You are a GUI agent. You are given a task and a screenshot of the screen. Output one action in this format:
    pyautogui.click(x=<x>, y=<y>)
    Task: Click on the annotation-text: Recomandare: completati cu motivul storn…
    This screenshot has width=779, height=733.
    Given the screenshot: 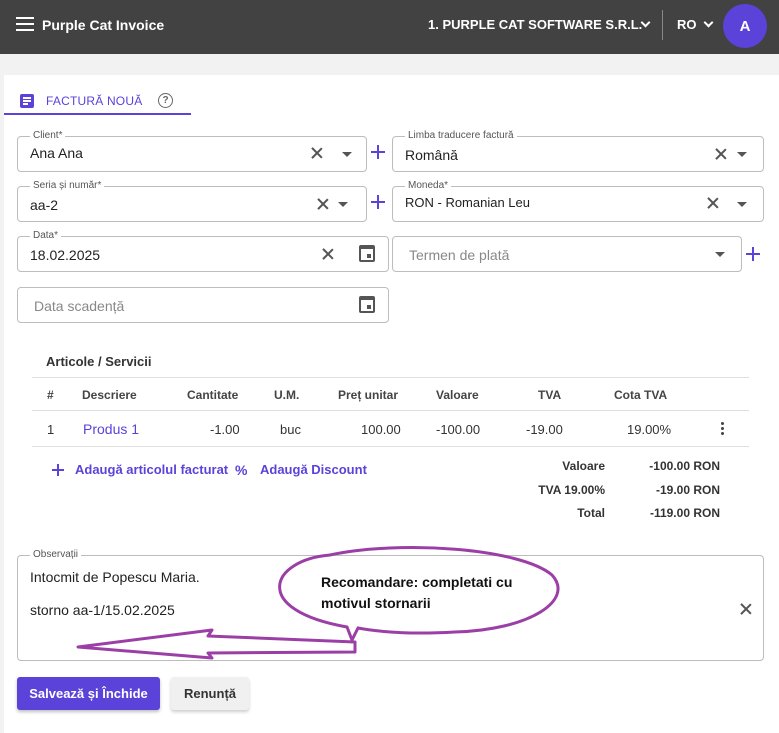 What is the action you would take?
    pyautogui.click(x=417, y=592)
    